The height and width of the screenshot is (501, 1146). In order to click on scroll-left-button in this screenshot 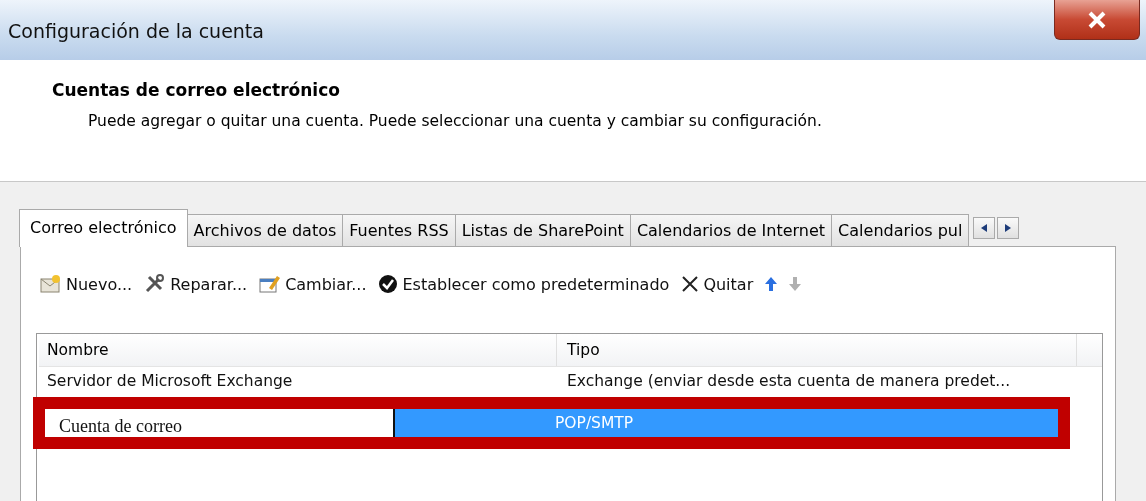, I will do `click(984, 228)`.